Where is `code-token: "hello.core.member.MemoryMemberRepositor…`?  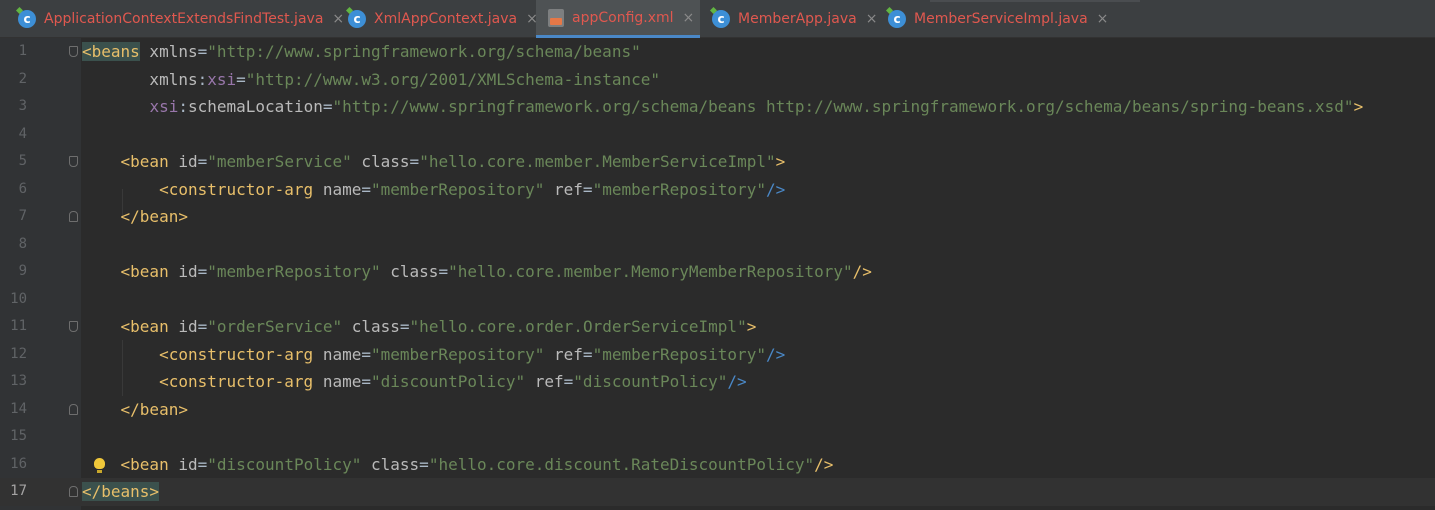 code-token: "hello.core.member.MemoryMemberRepositor… is located at coordinates (650, 271).